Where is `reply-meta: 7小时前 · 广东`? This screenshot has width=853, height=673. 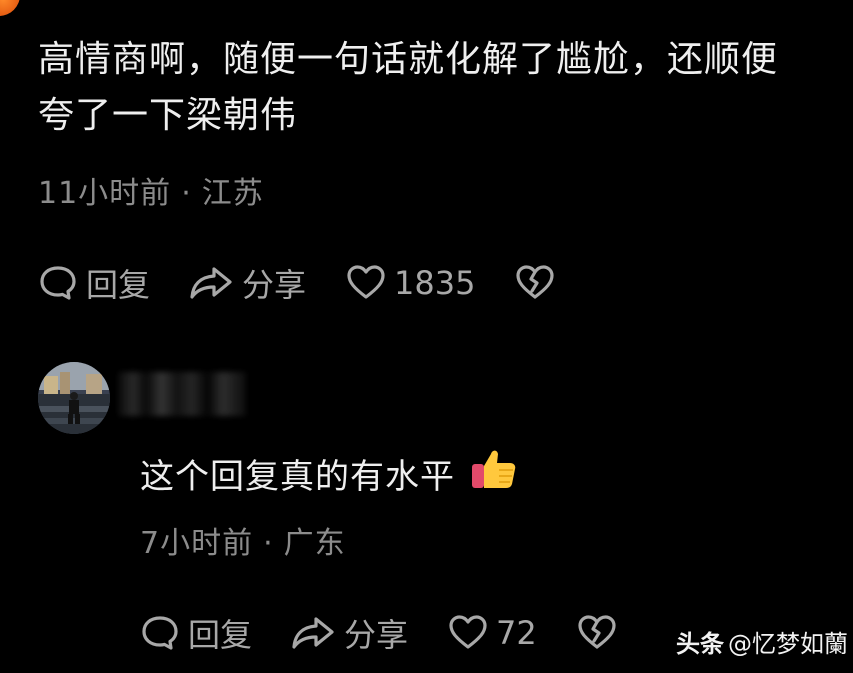
reply-meta: 7小时前 · 广东 is located at coordinates (243, 540).